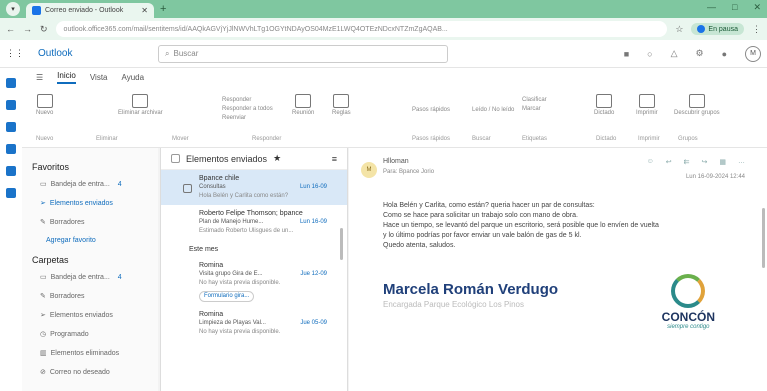  What do you see at coordinates (431, 139) in the screenshot?
I see `group-label-quick-steps: Pasos rápidos` at bounding box center [431, 139].